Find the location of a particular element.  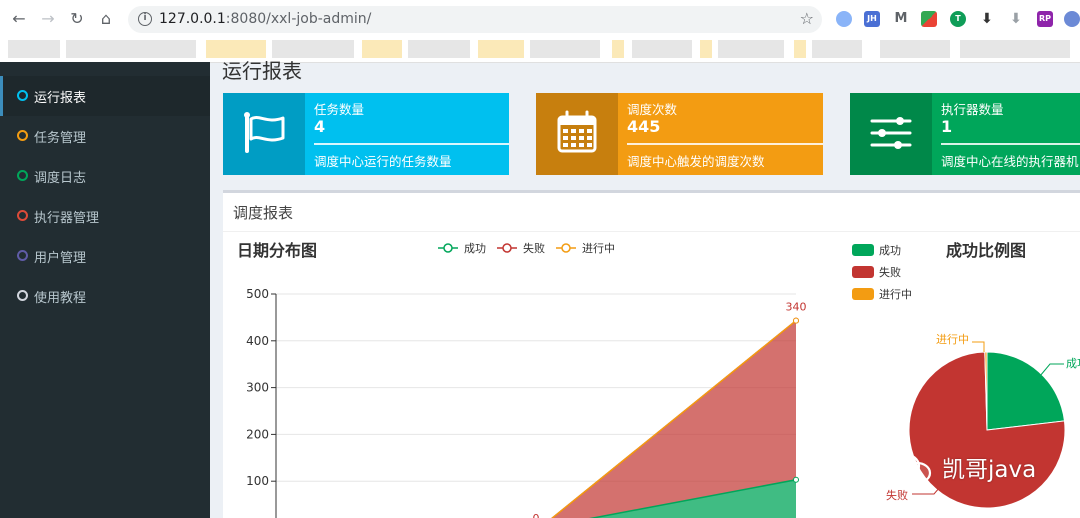

area-失败 is located at coordinates (674, 419).